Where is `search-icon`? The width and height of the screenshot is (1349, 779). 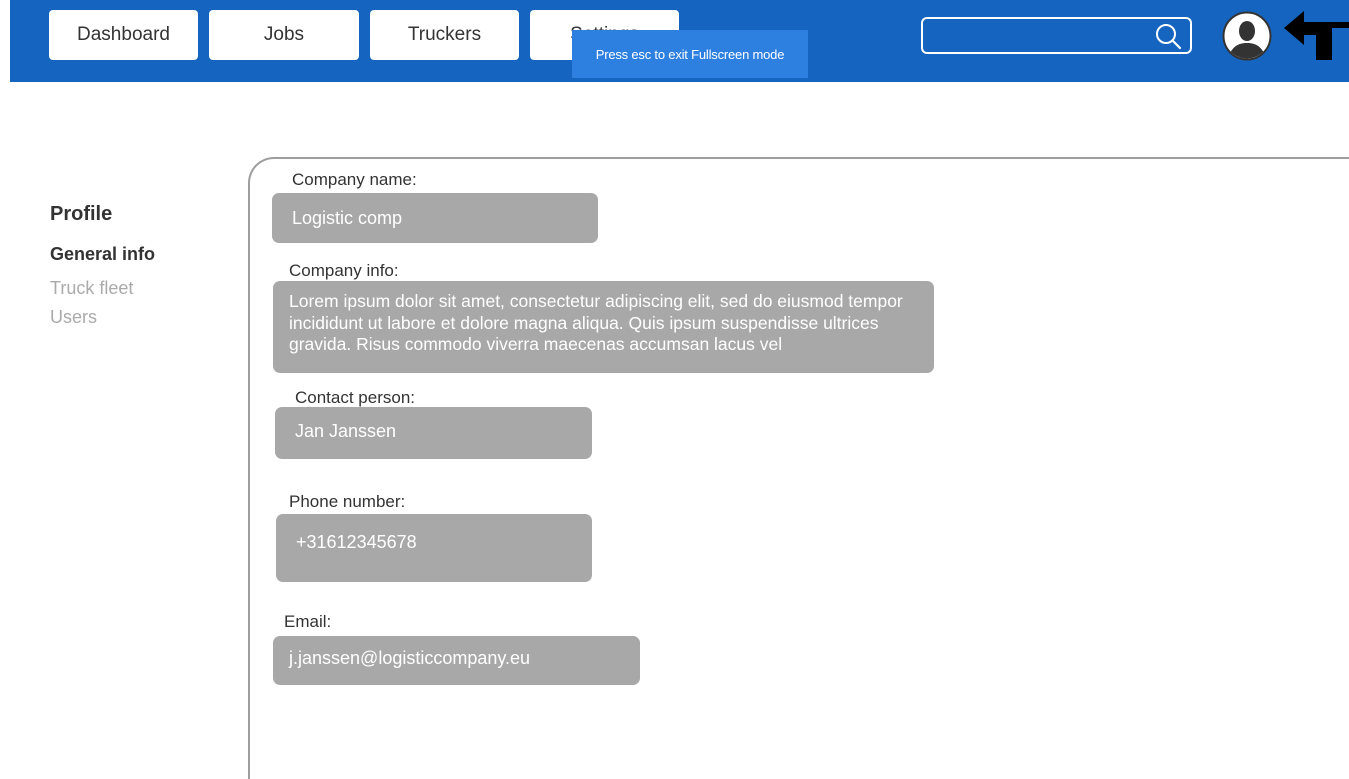
search-icon is located at coordinates (1168, 36).